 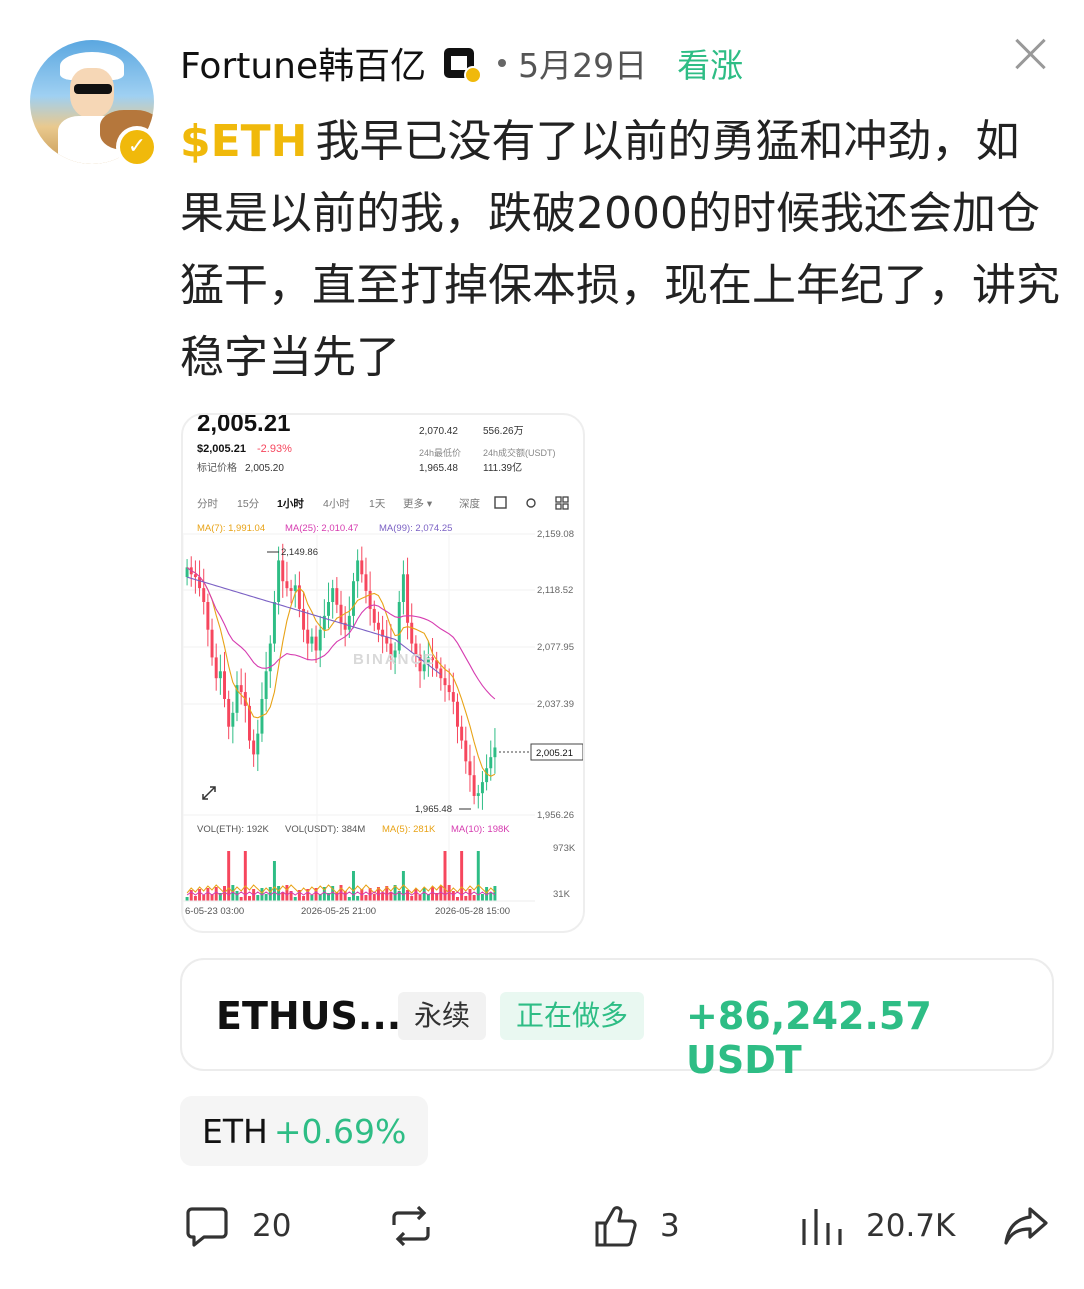 I want to click on volume-tick-label: 973K, so click(x=564, y=848).